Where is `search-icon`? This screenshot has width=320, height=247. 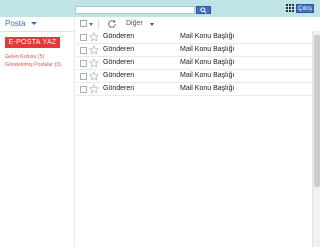
search-icon is located at coordinates (203, 10).